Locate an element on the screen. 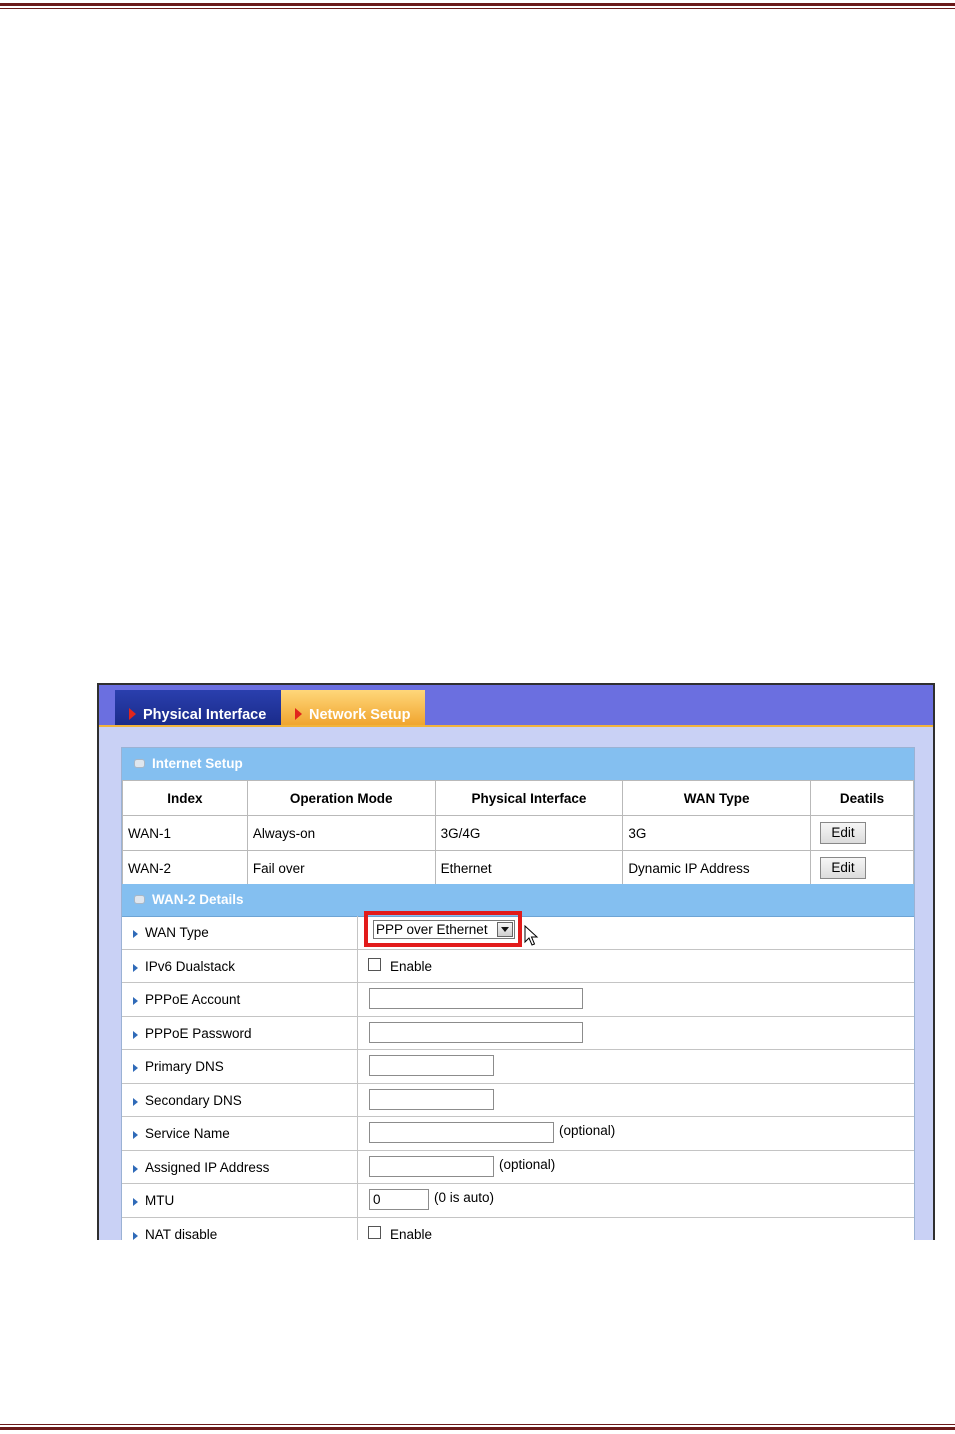 The image size is (955, 1434). select-value: PPP over Ethernet is located at coordinates (432, 929).